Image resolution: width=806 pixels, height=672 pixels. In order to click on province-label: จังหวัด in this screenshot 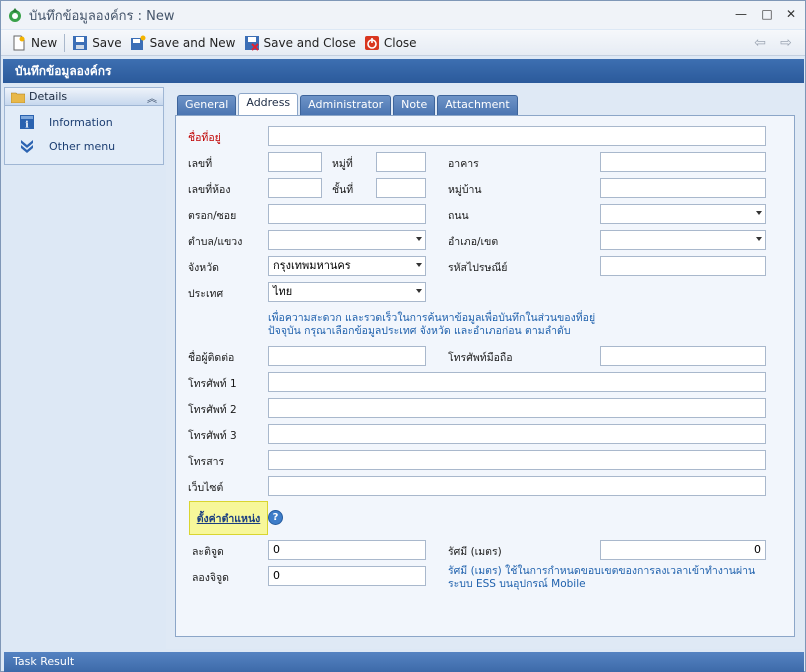, I will do `click(203, 268)`.